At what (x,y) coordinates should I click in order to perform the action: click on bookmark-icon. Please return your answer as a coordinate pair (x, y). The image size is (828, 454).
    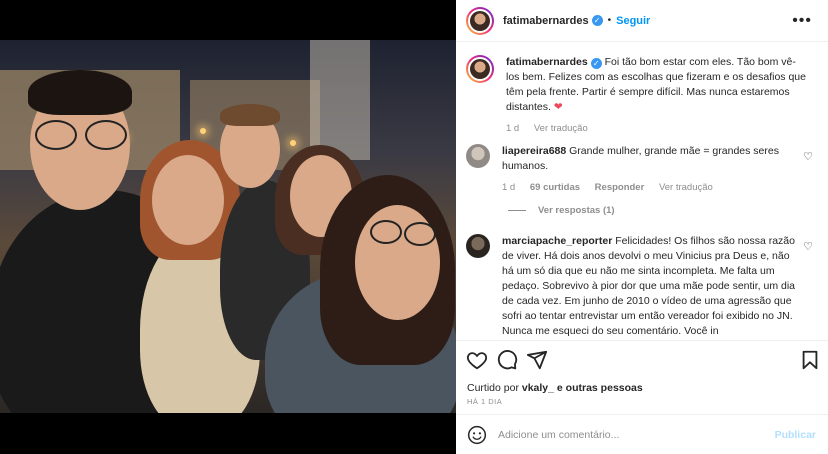
    Looking at the image, I should click on (810, 360).